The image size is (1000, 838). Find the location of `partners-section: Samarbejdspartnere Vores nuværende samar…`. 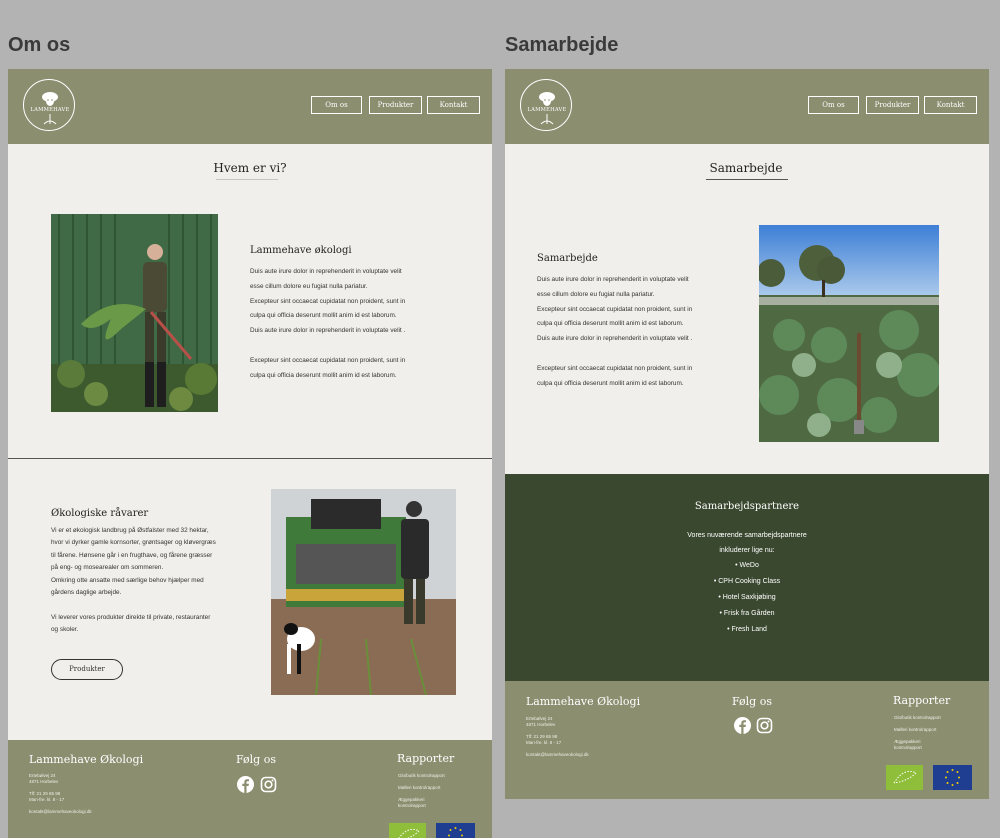

partners-section: Samarbejdspartnere Vores nuværende samar… is located at coordinates (747, 577).